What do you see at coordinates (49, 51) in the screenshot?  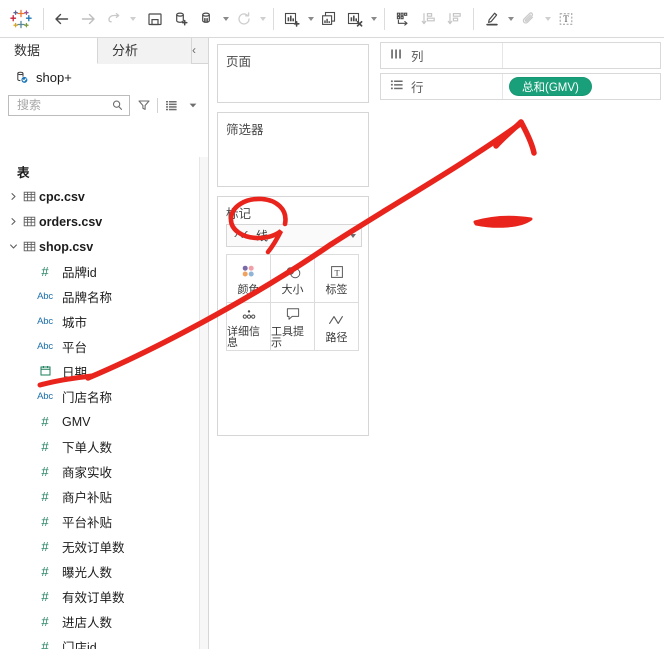 I see `tab-data: 数据` at bounding box center [49, 51].